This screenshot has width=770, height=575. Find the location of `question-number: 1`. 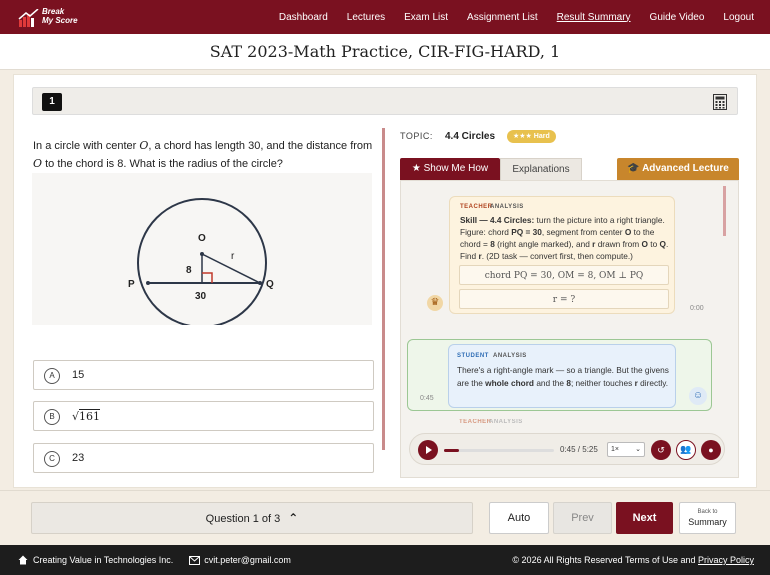

question-number: 1 is located at coordinates (52, 102).